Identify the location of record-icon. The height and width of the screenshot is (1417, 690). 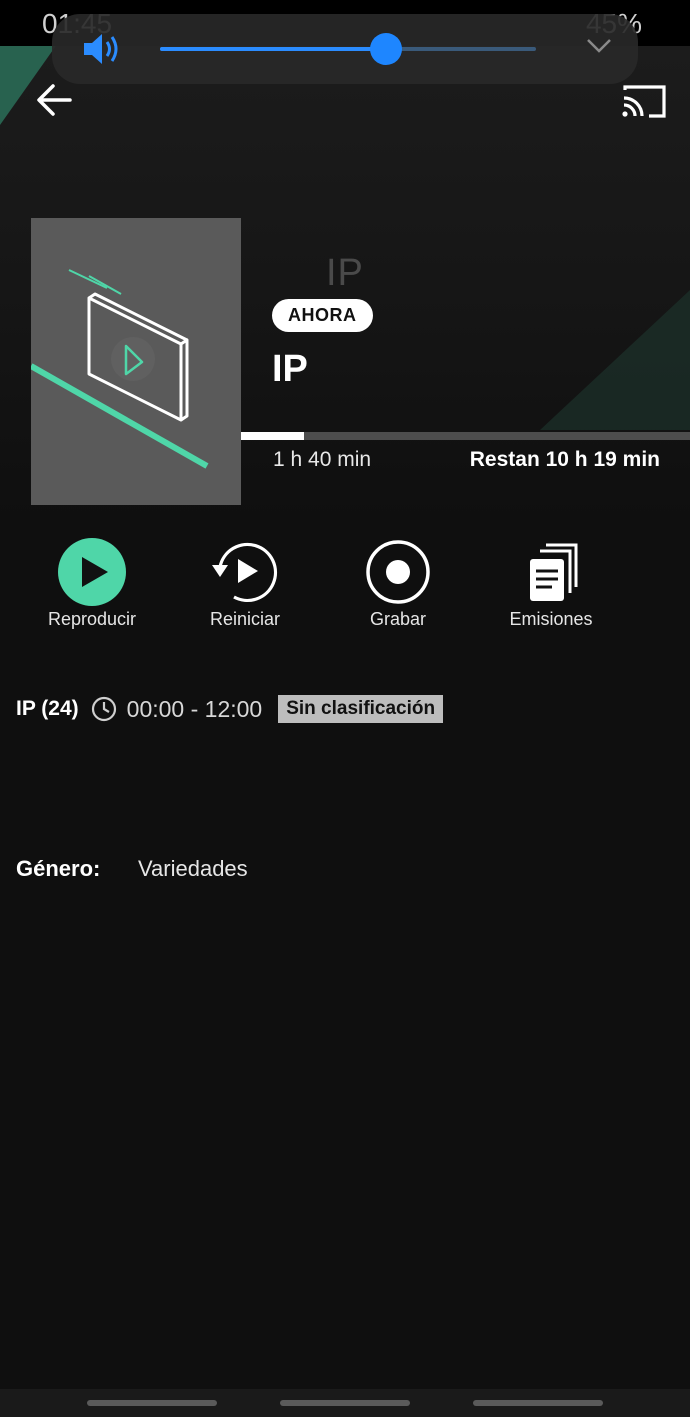
(398, 572).